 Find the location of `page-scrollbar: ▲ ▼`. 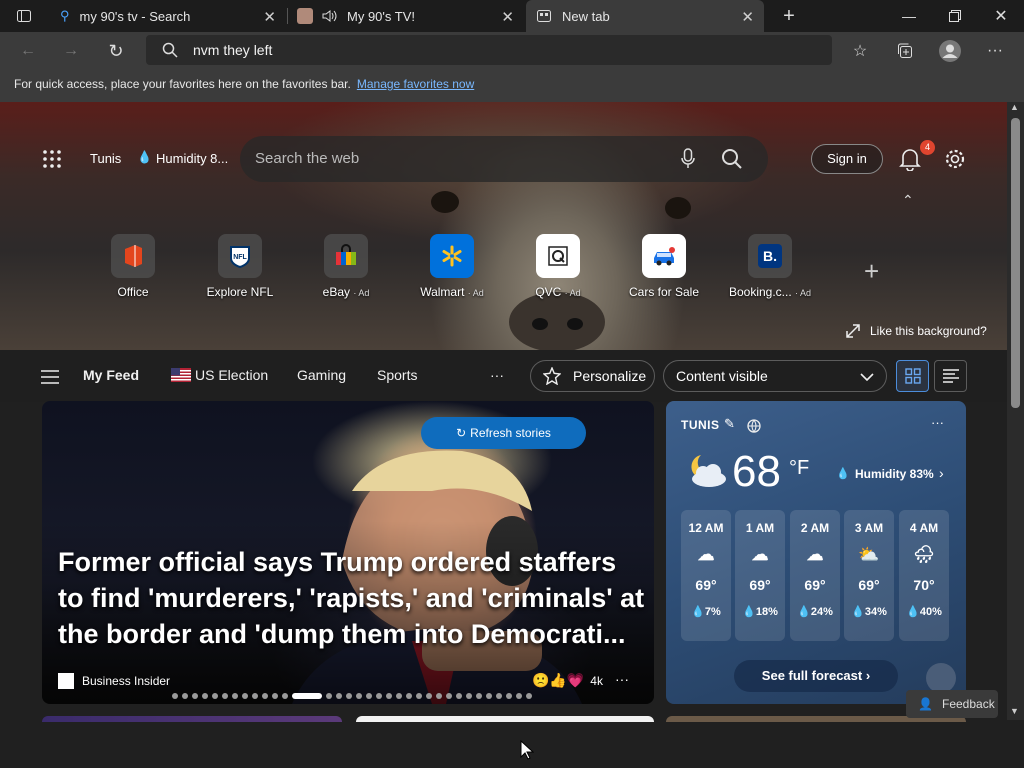

page-scrollbar: ▲ ▼ is located at coordinates (1015, 411).